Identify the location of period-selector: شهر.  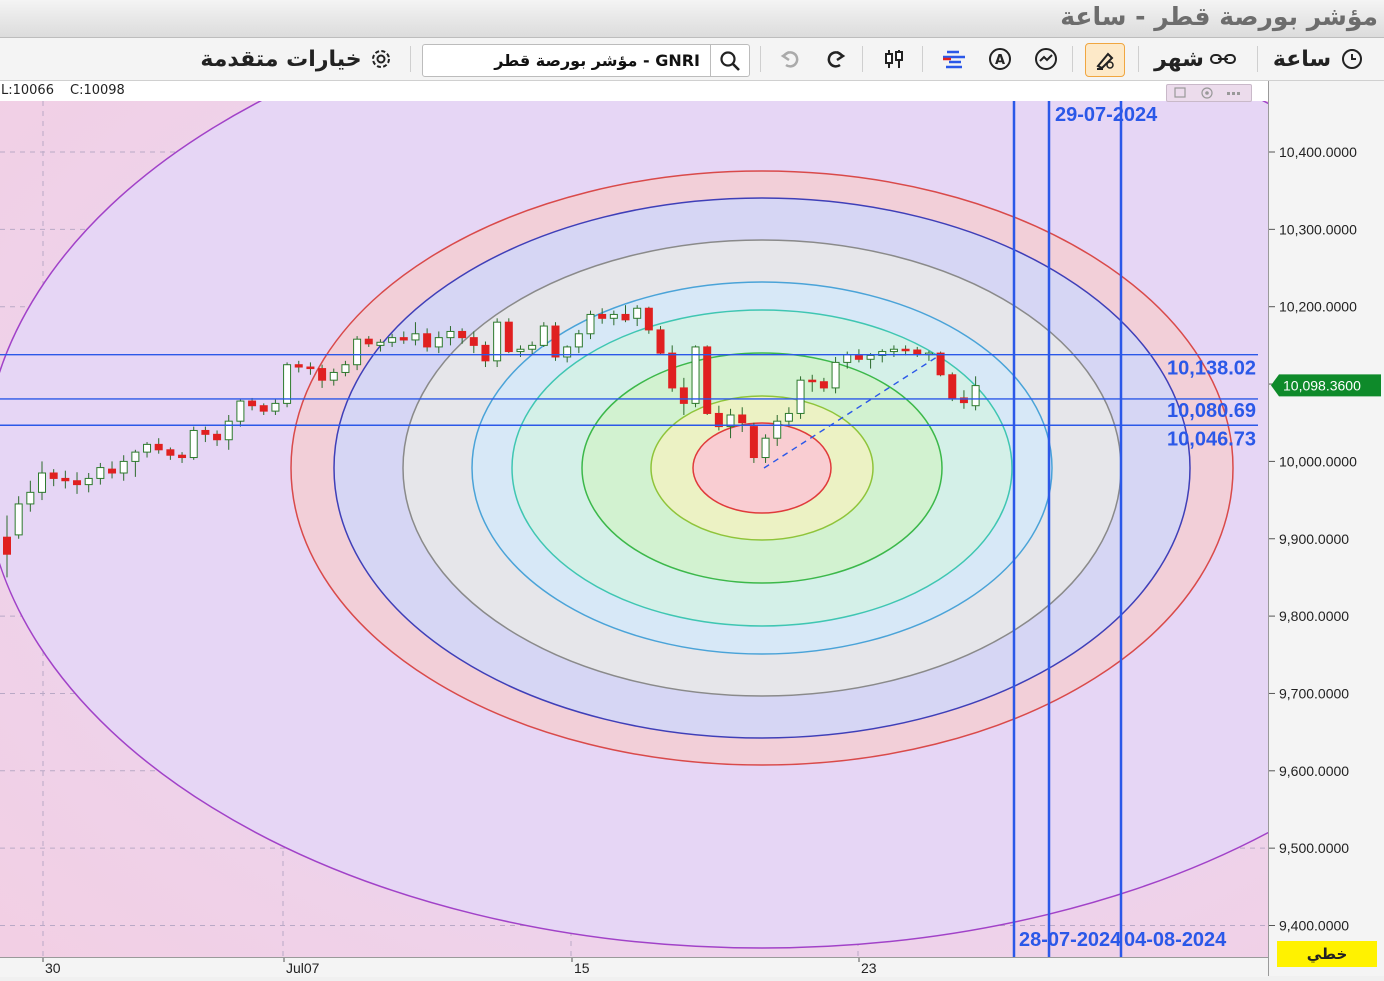
(1179, 59).